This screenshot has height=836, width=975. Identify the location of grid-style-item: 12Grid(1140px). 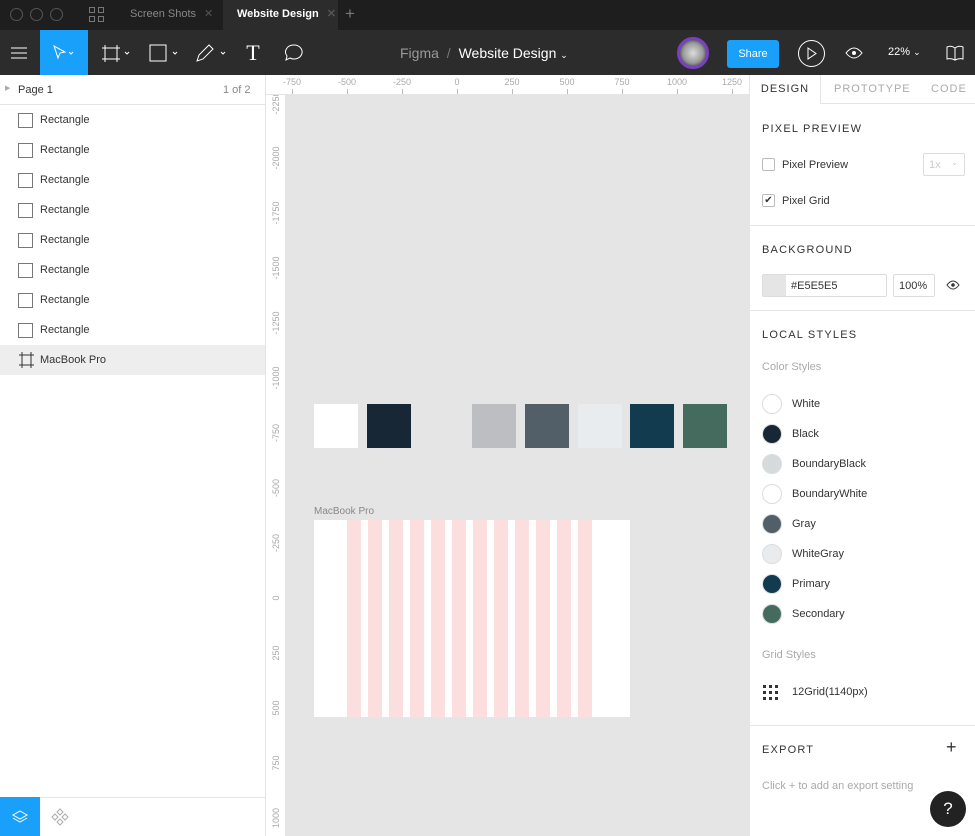
(815, 692).